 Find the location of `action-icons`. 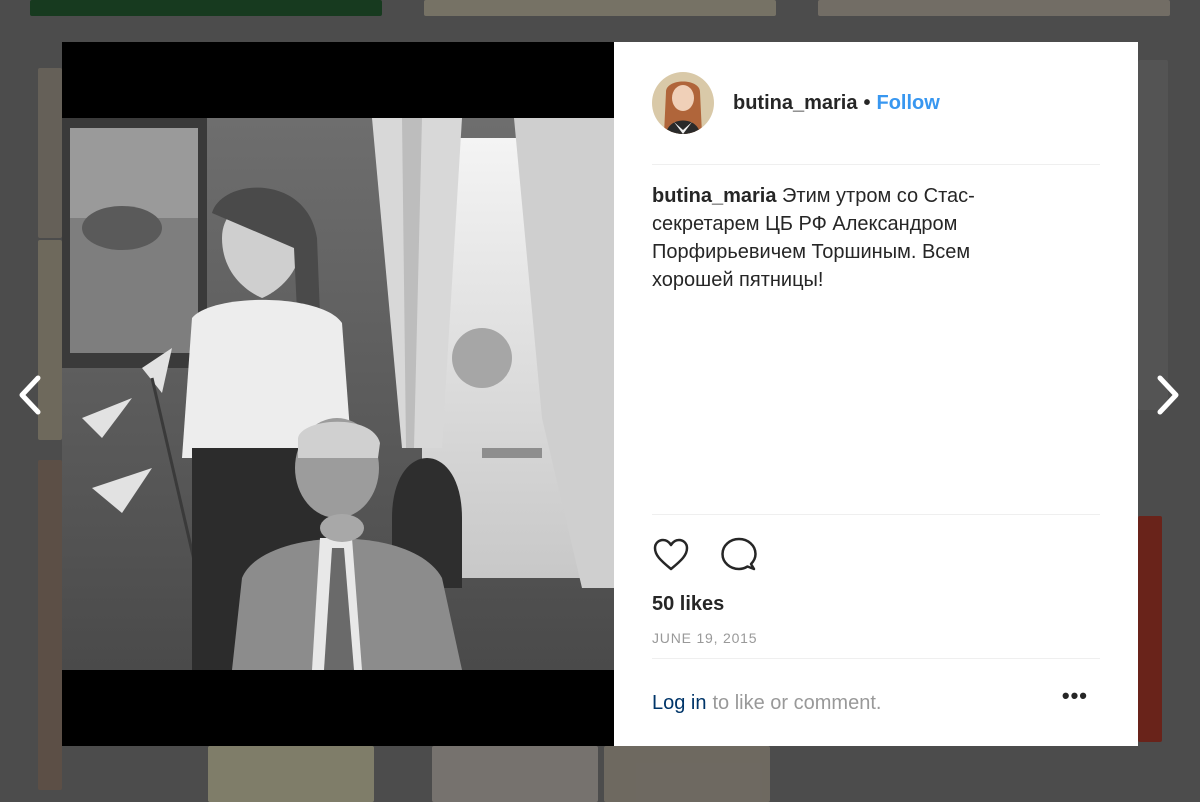

action-icons is located at coordinates (876, 555).